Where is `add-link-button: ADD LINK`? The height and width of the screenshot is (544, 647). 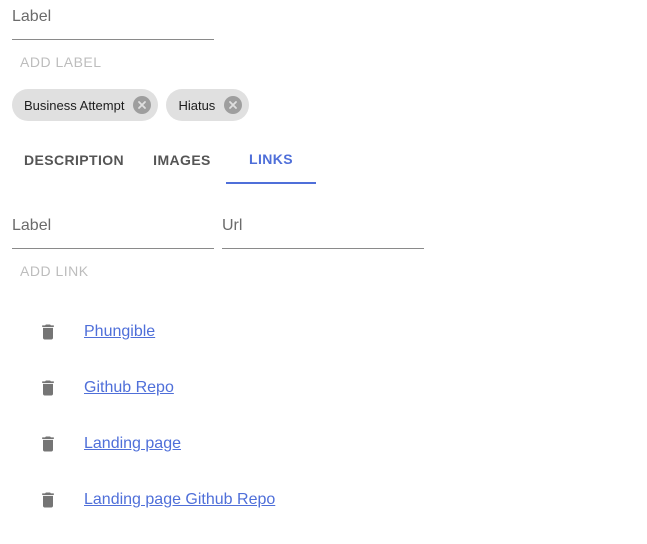
add-link-button: ADD LINK is located at coordinates (54, 271).